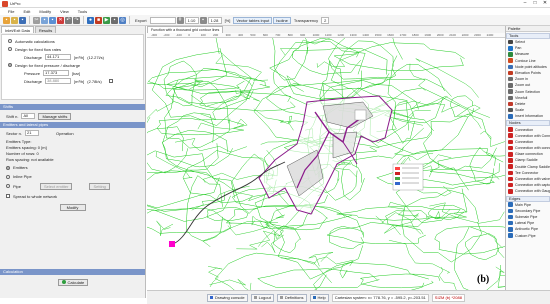  I want to click on pressure-design-option: Design for fixed pressure / discharge, so click(72, 65).